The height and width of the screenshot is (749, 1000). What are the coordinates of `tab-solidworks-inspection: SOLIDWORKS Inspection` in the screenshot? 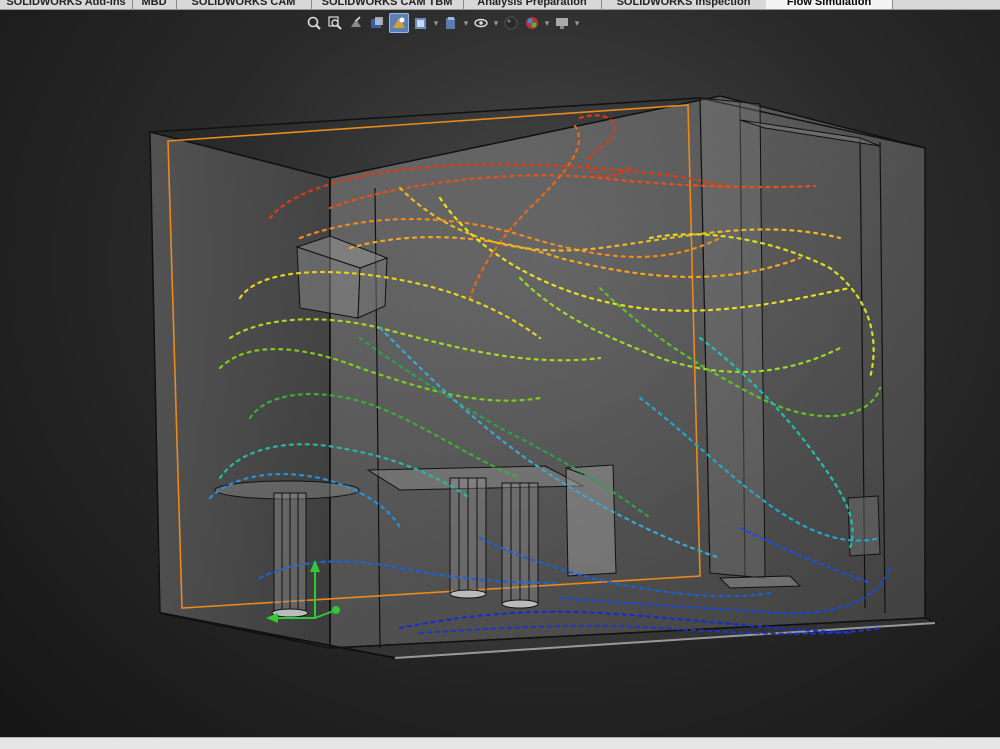 It's located at (684, 4).